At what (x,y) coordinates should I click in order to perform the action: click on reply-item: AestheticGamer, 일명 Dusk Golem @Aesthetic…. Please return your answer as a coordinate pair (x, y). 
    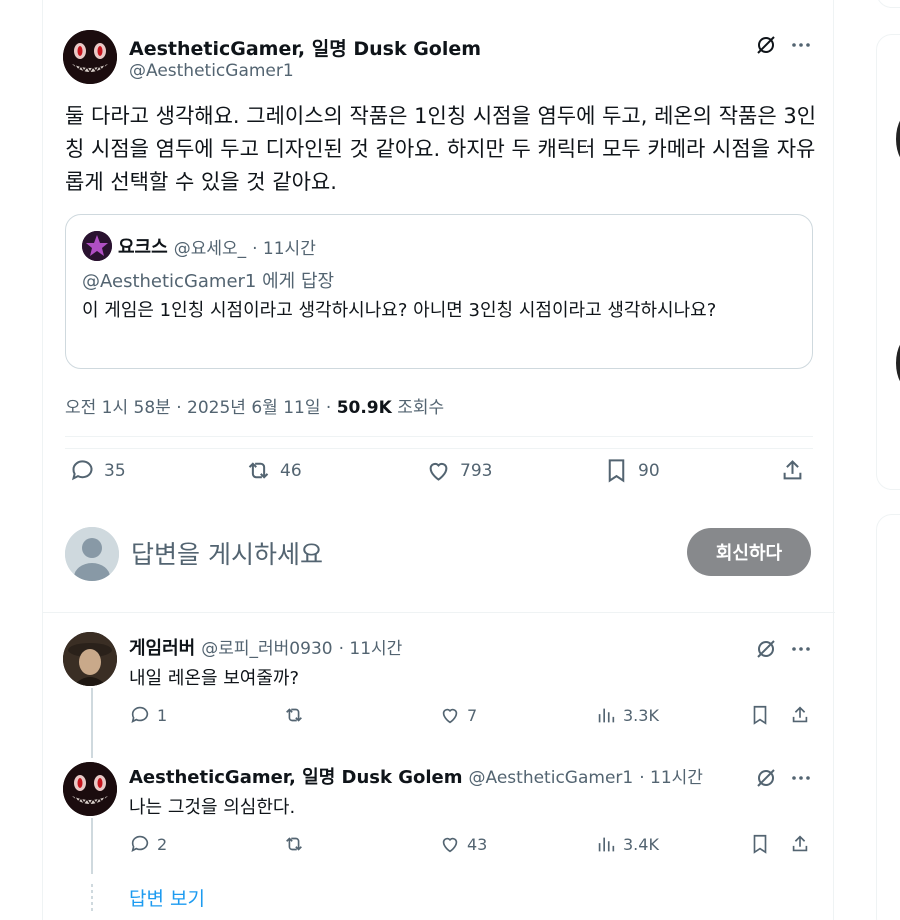
    Looking at the image, I should click on (439, 818).